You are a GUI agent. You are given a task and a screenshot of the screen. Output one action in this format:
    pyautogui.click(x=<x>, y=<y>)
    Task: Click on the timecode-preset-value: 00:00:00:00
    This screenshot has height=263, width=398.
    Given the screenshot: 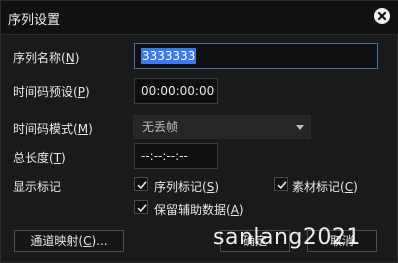 What is the action you would take?
    pyautogui.click(x=178, y=91)
    